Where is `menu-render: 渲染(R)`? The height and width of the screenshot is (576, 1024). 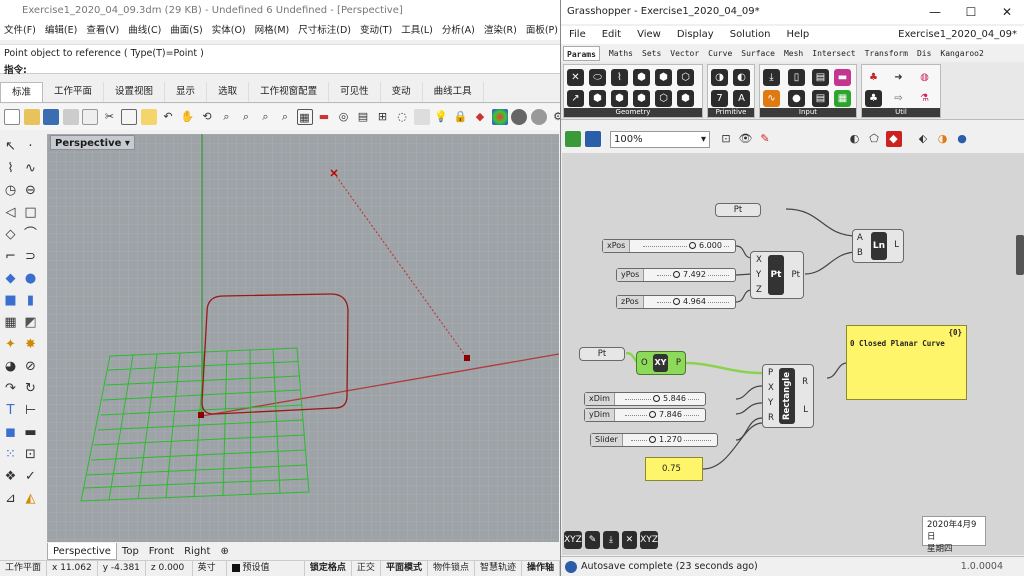 menu-render: 渲染(R) is located at coordinates (500, 31).